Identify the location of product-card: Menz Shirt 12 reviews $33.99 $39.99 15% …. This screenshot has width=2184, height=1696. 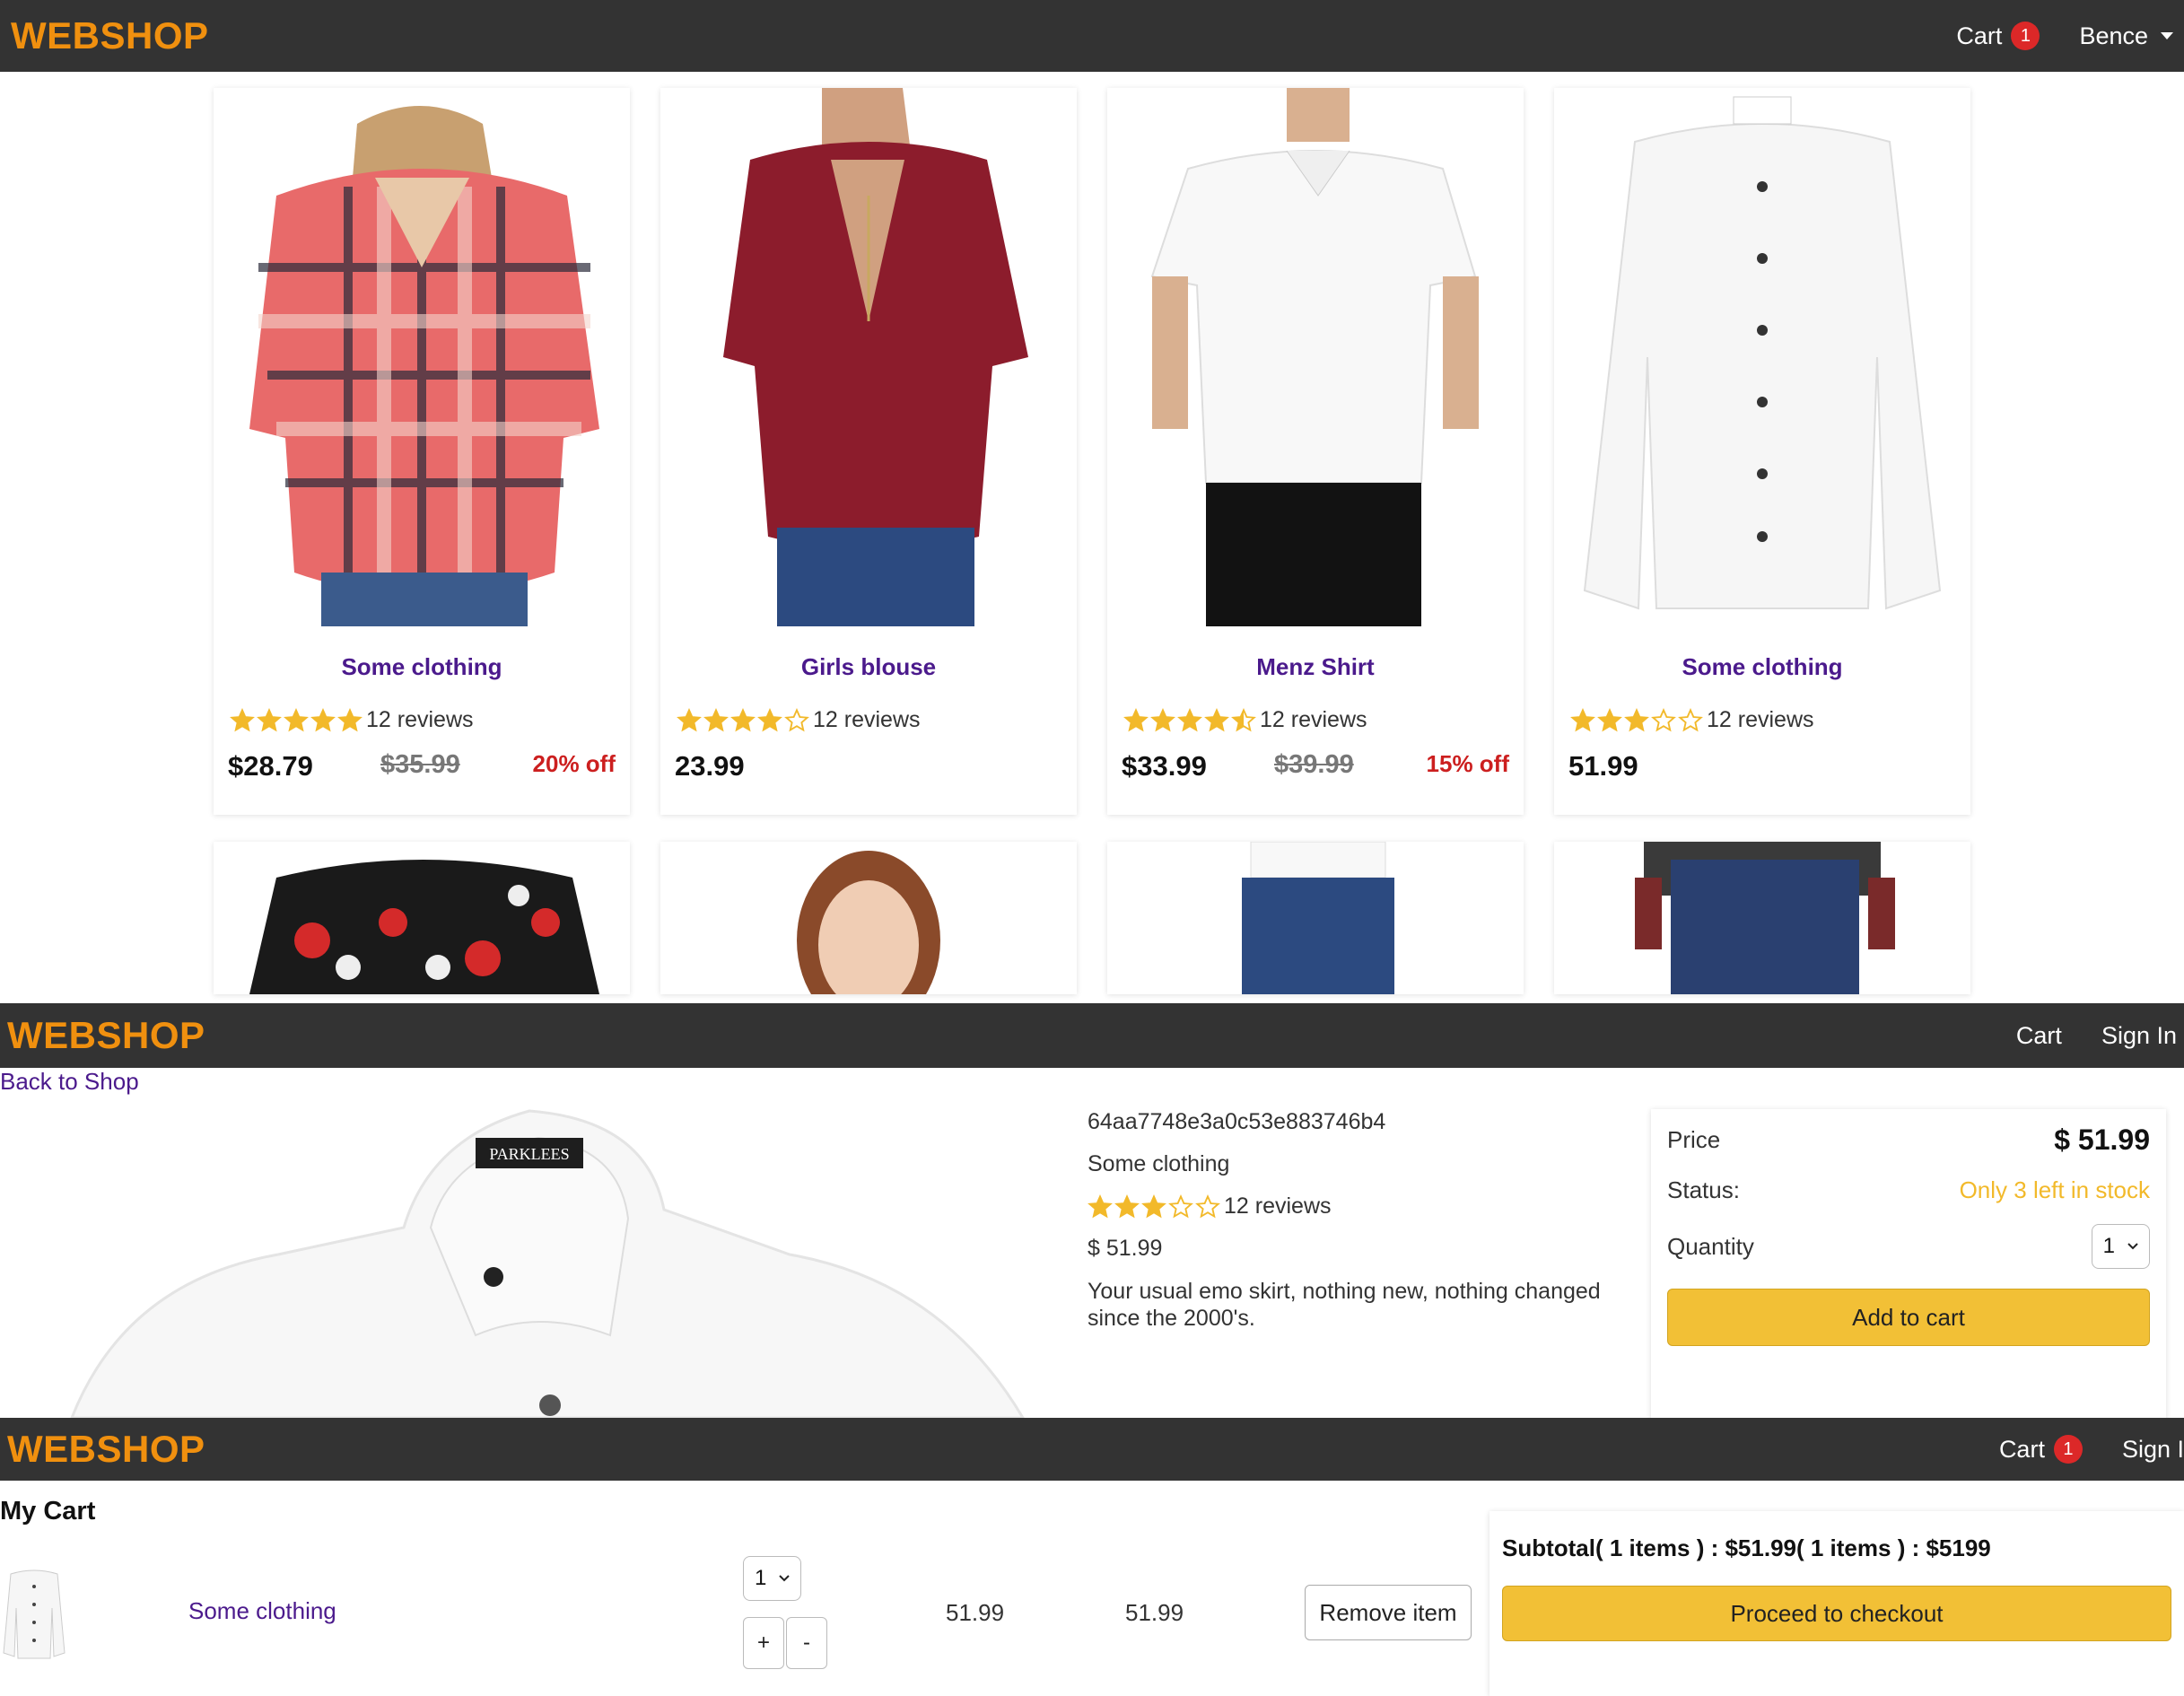
(1316, 451).